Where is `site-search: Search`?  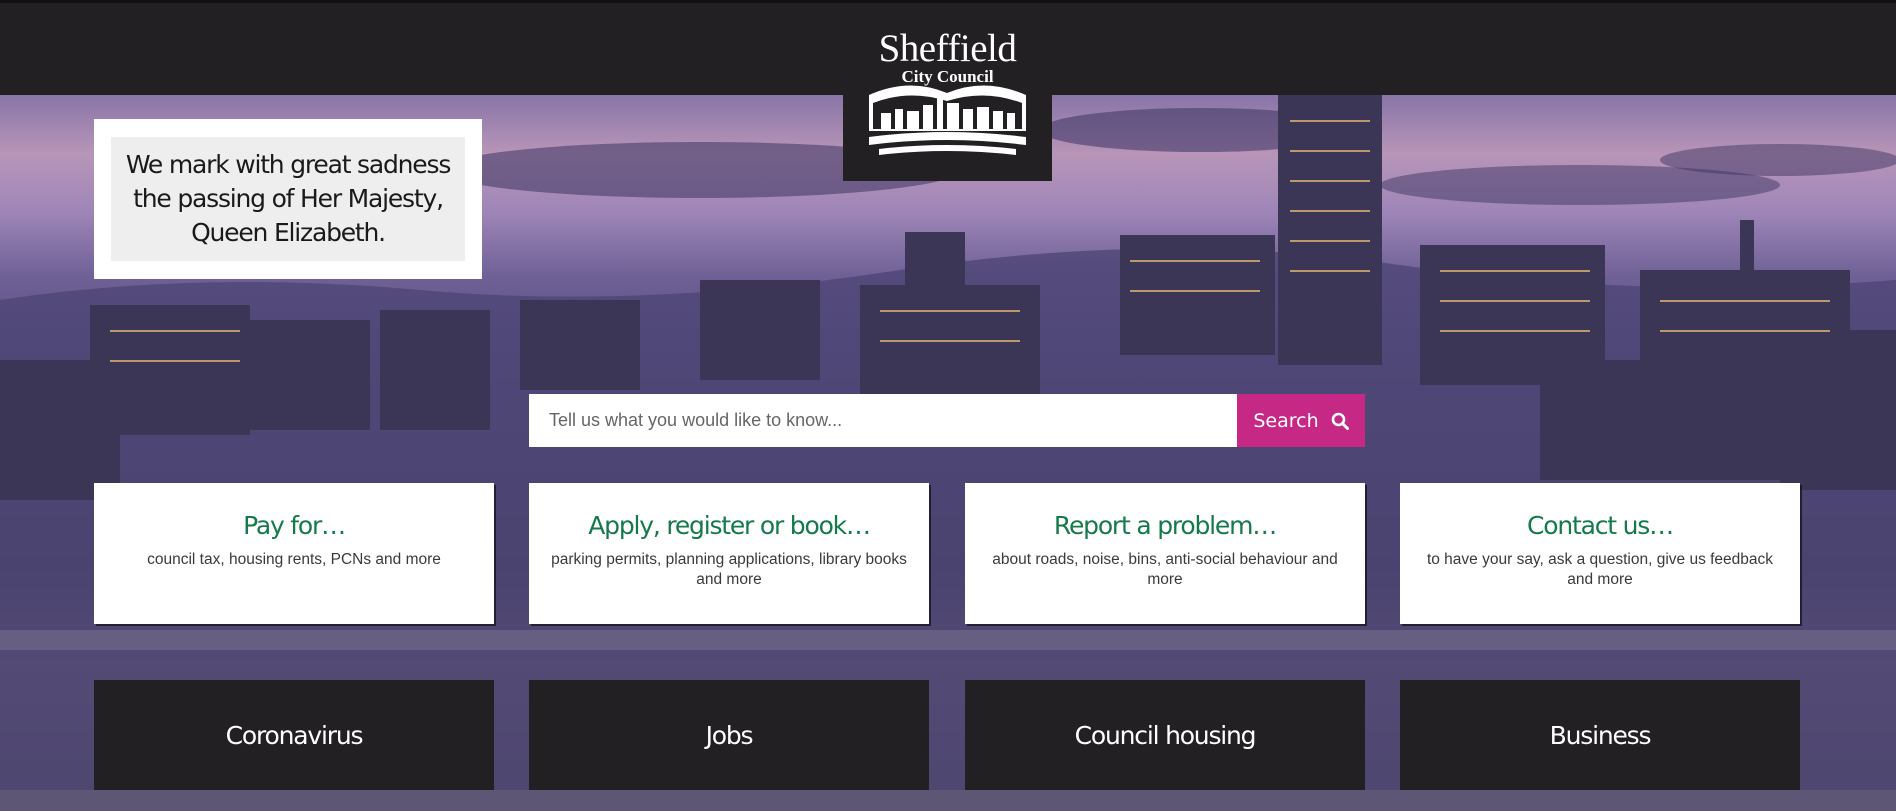 site-search: Search is located at coordinates (947, 420).